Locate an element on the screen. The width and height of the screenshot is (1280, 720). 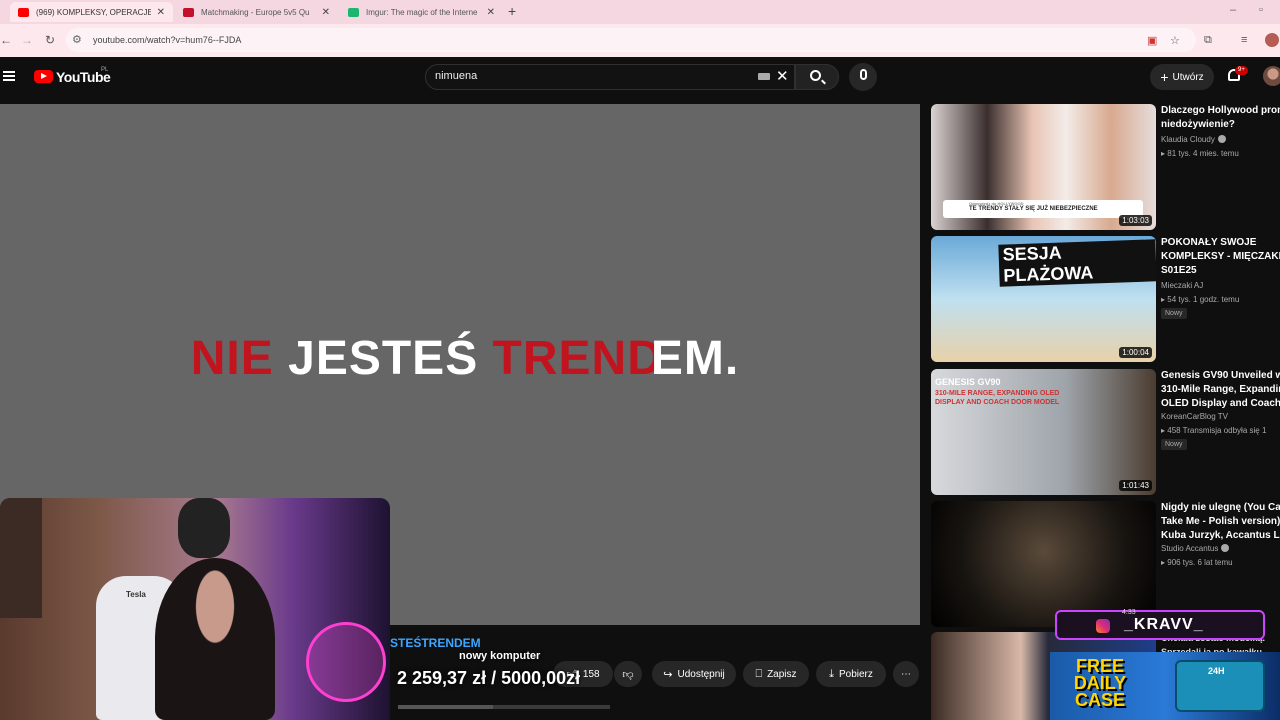
video-channel: Mieczaki AJ is located at coordinates (1182, 285).